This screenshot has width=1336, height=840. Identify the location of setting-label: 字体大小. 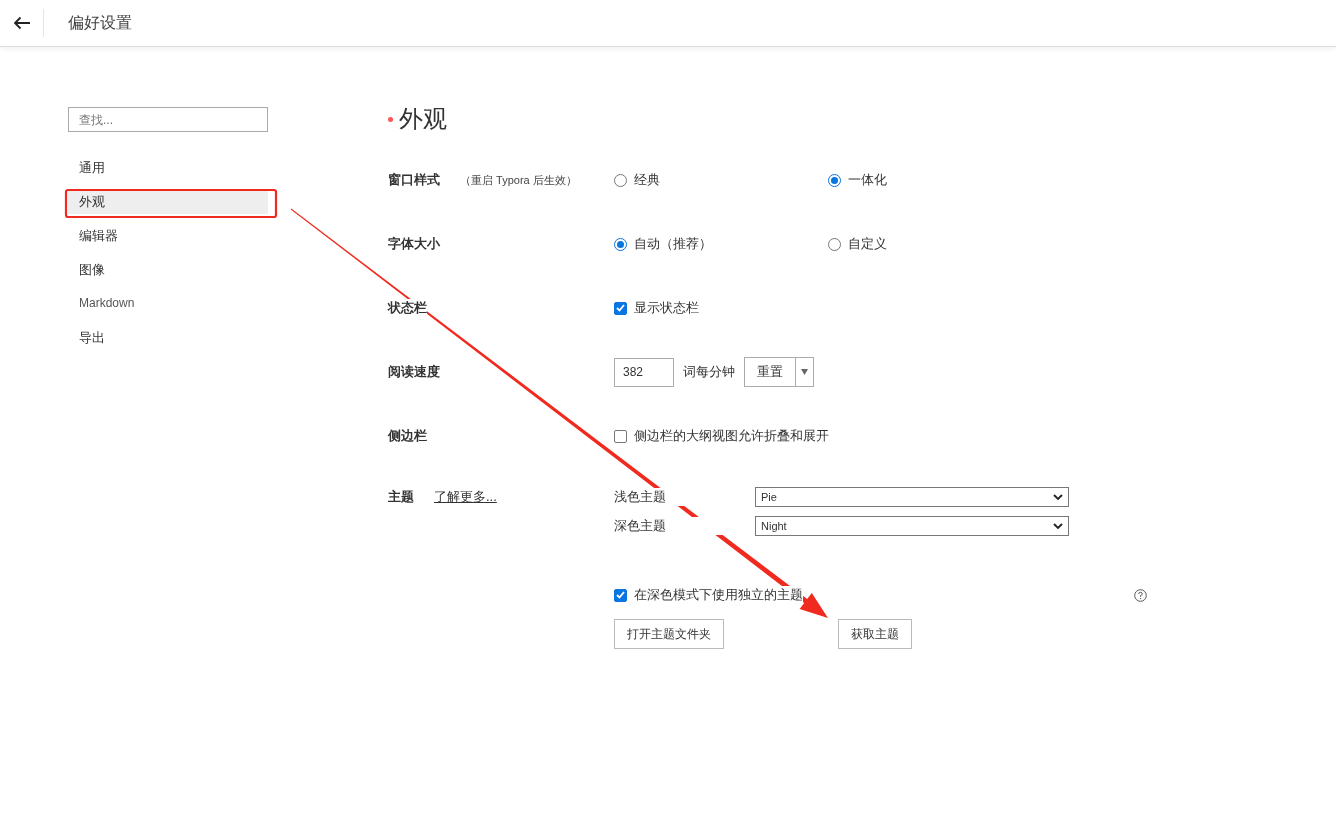
(414, 244).